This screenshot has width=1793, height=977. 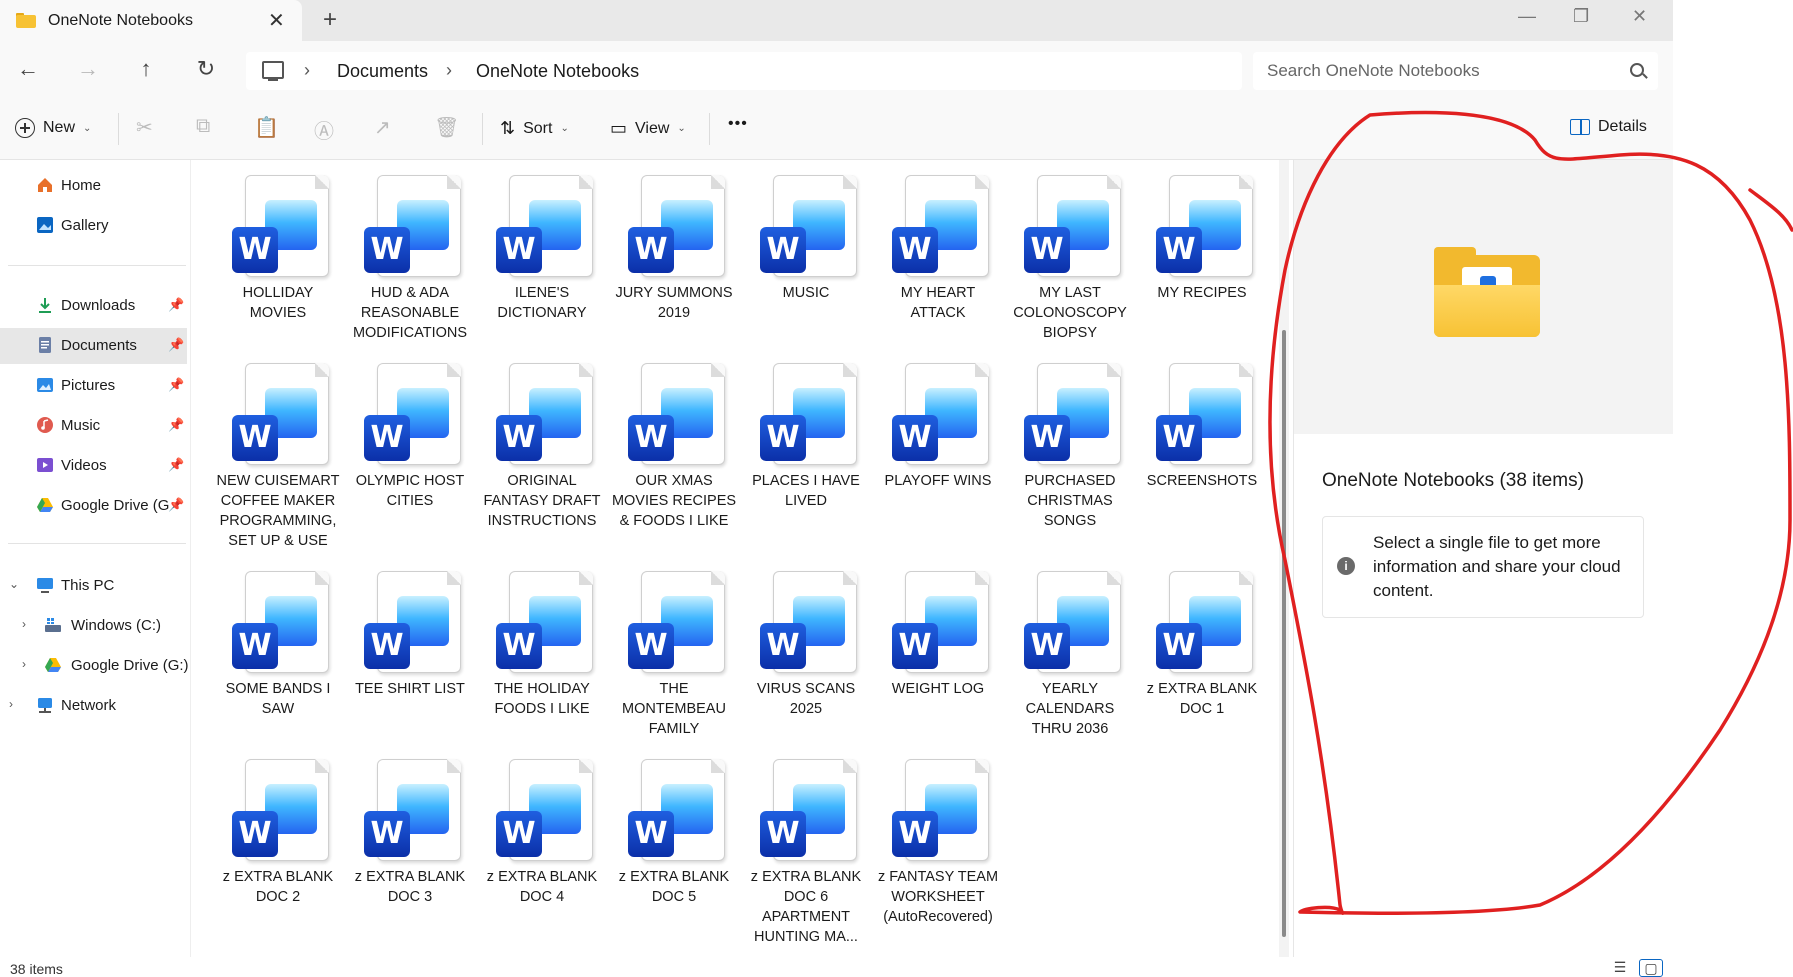 I want to click on file-name: HUD & ADA REASONABLE MODIFICATIONS, so click(x=410, y=313).